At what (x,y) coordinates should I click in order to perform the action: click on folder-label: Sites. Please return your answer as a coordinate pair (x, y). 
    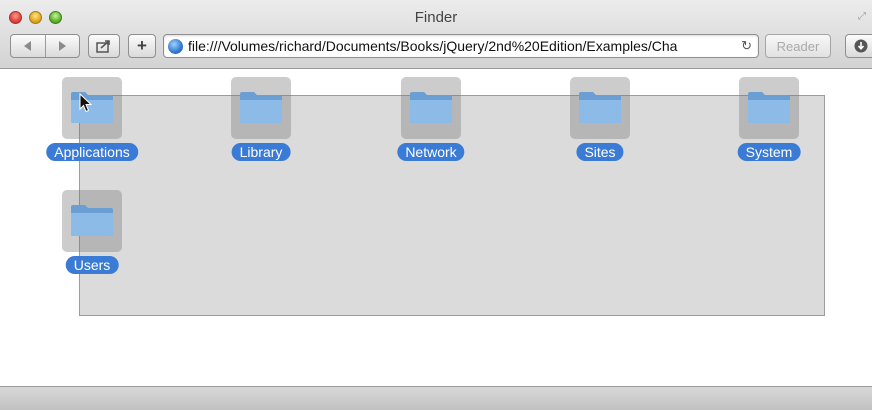
    Looking at the image, I should click on (600, 152).